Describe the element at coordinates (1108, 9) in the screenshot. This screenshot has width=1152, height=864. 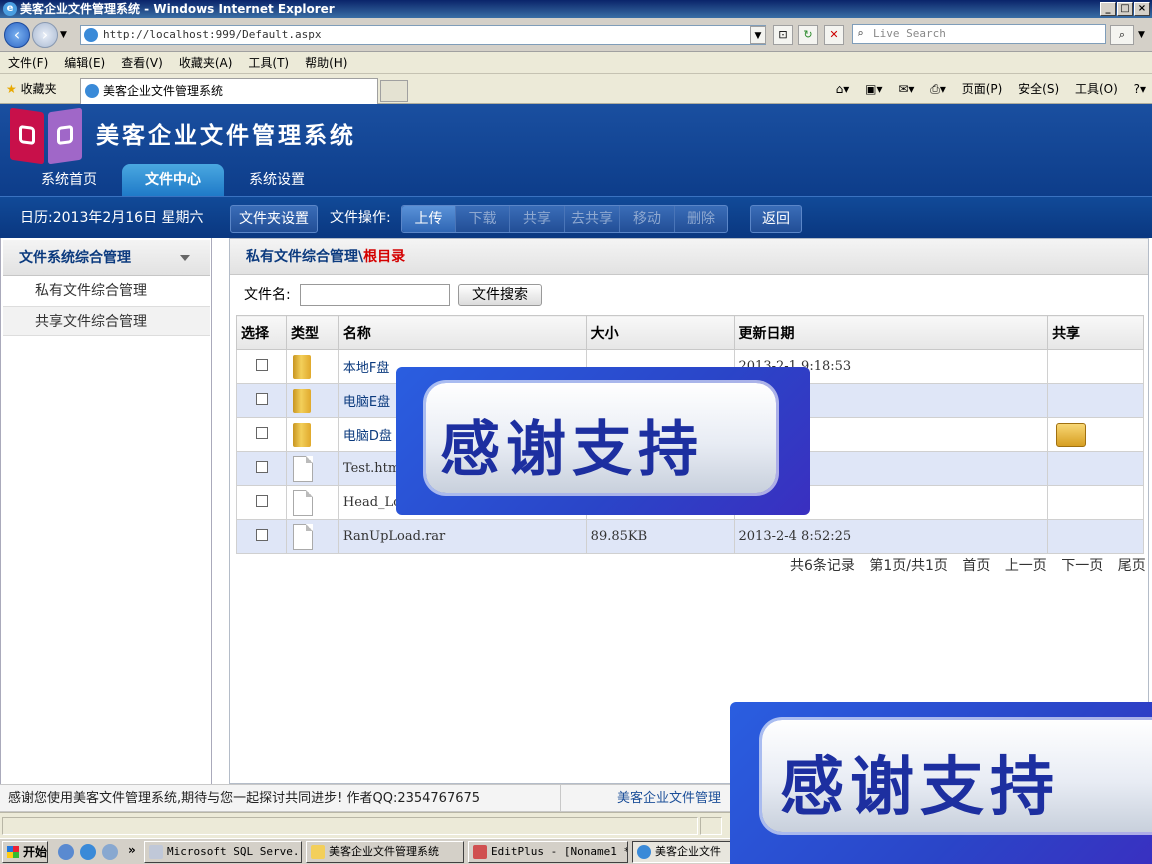
I see `minimize-button: _` at that location.